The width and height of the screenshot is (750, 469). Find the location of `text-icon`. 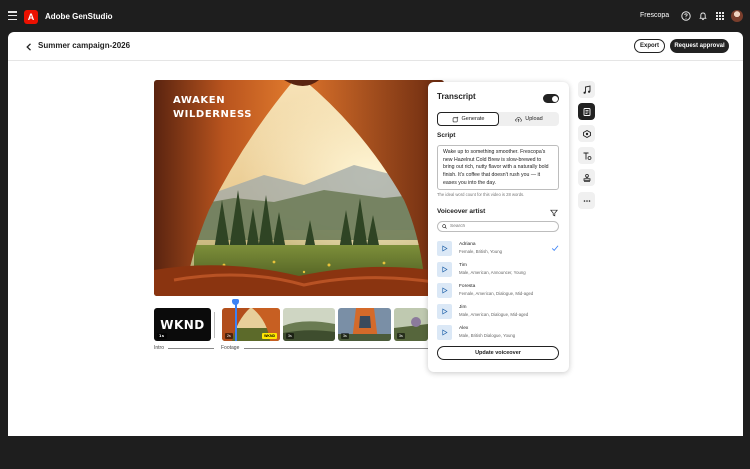

text-icon is located at coordinates (587, 156).